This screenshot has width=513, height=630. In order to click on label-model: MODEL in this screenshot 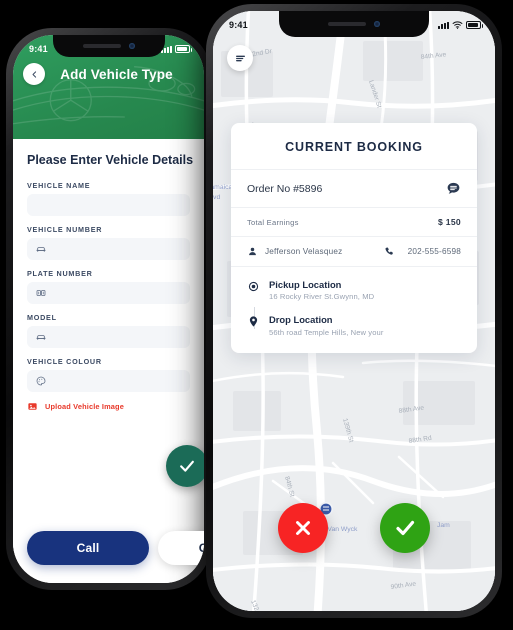, I will do `click(42, 317)`.